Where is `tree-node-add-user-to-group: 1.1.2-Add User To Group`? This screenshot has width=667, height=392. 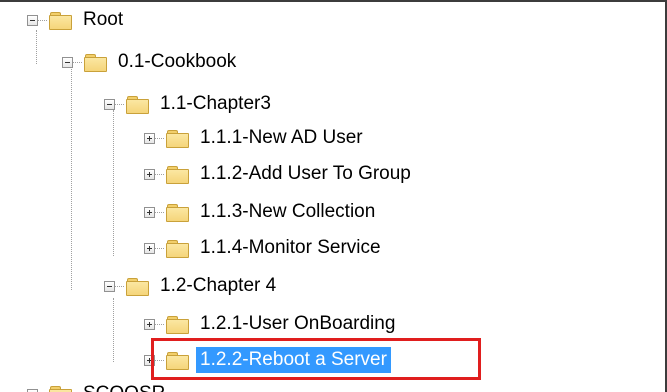 tree-node-add-user-to-group: 1.1.2-Add User To Group is located at coordinates (279, 174).